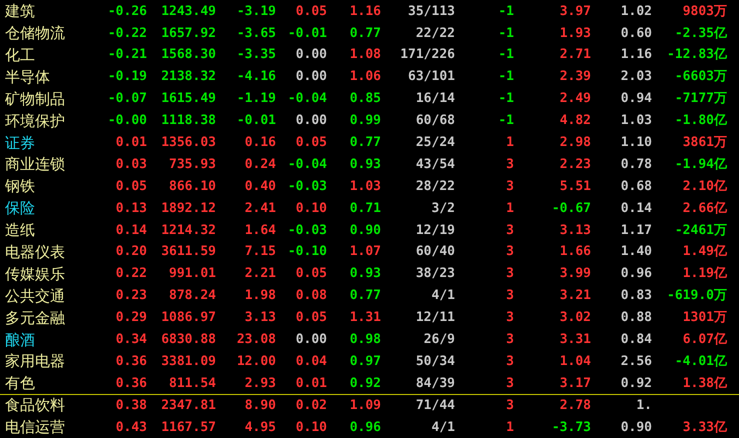  Describe the element at coordinates (50, 208) in the screenshot. I see `sector-name: 保险` at that location.